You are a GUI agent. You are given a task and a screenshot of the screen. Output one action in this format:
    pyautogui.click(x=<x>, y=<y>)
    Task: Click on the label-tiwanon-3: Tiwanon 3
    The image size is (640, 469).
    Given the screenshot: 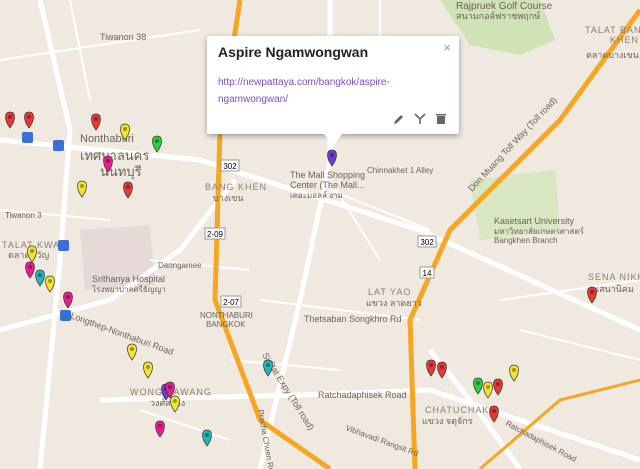 What is the action you would take?
    pyautogui.click(x=23, y=215)
    